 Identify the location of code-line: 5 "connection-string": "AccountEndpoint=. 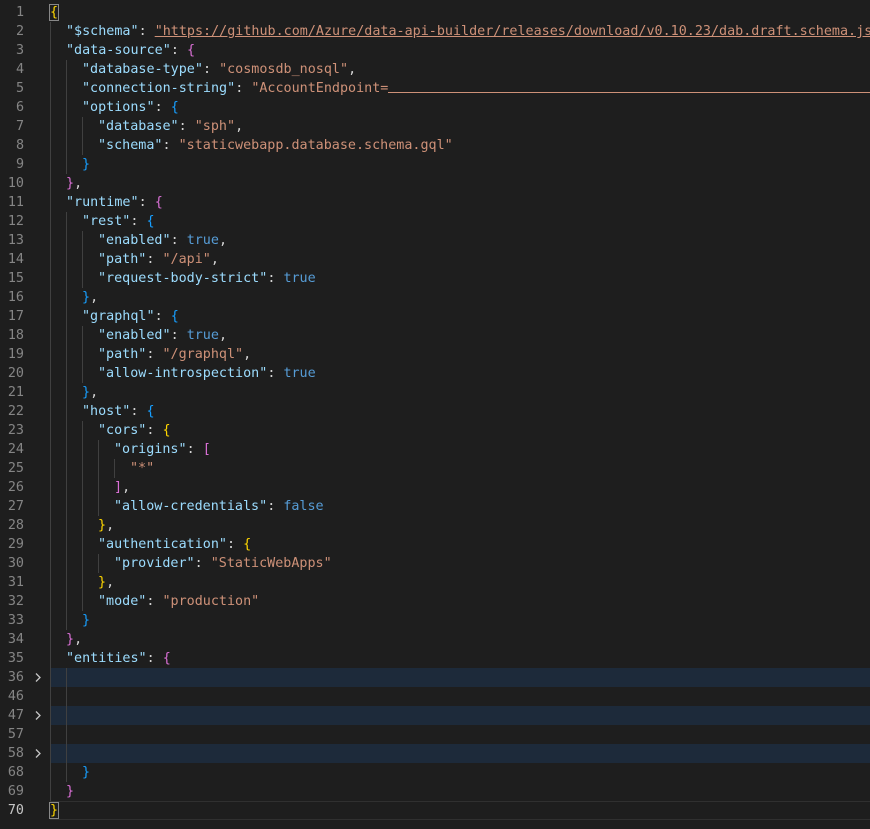
(435, 88).